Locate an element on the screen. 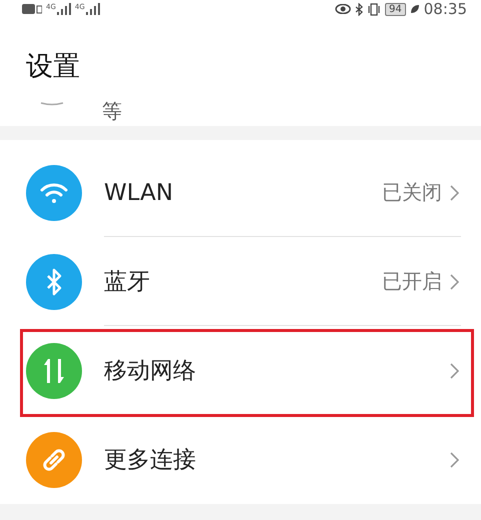  settings-item-label: 更多连接 is located at coordinates (277, 459).